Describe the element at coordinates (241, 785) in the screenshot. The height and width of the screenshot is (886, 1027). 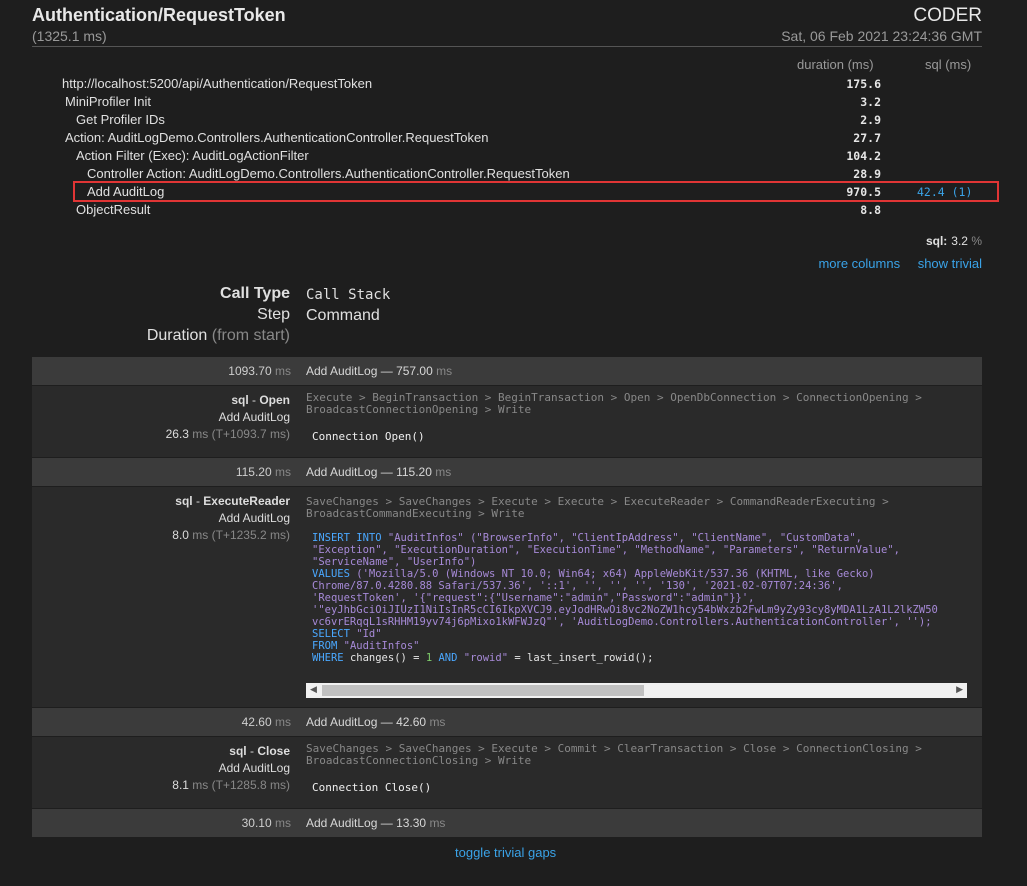
I see `sql-call-from-start: ms (T+1285.8 ms)` at that location.